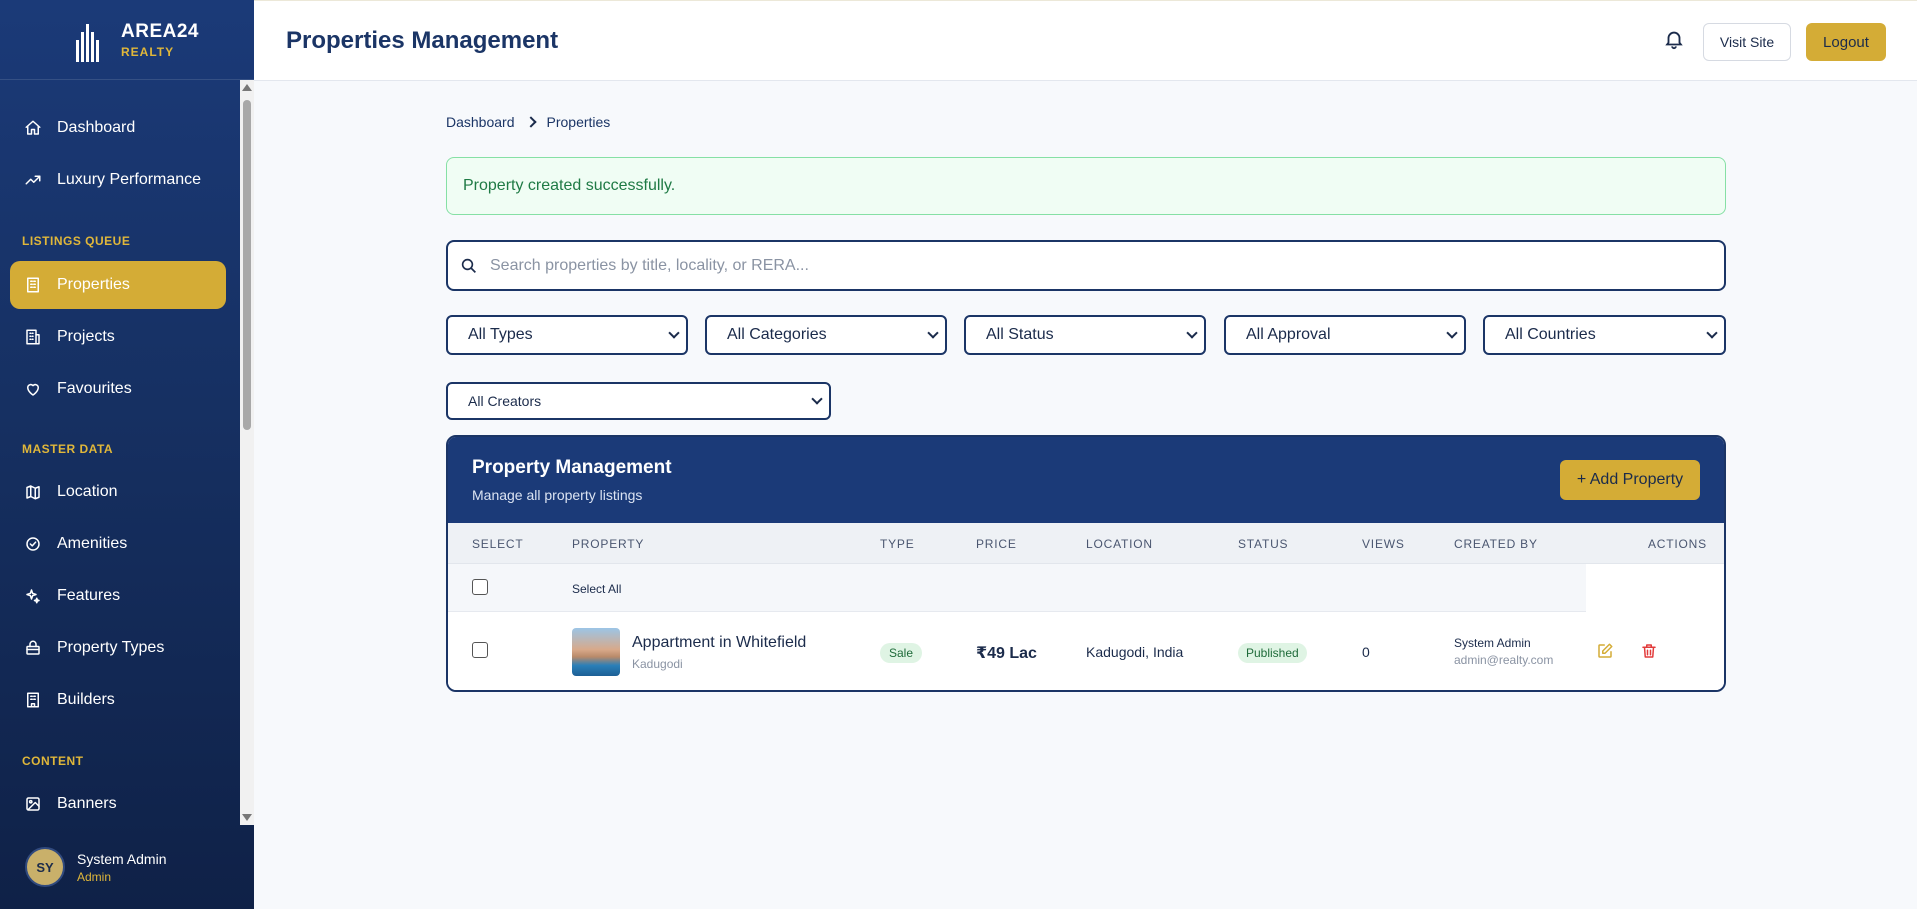 Image resolution: width=1917 pixels, height=909 pixels. Describe the element at coordinates (1504, 660) in the screenshot. I see `creator-email: admin@realty.com` at that location.